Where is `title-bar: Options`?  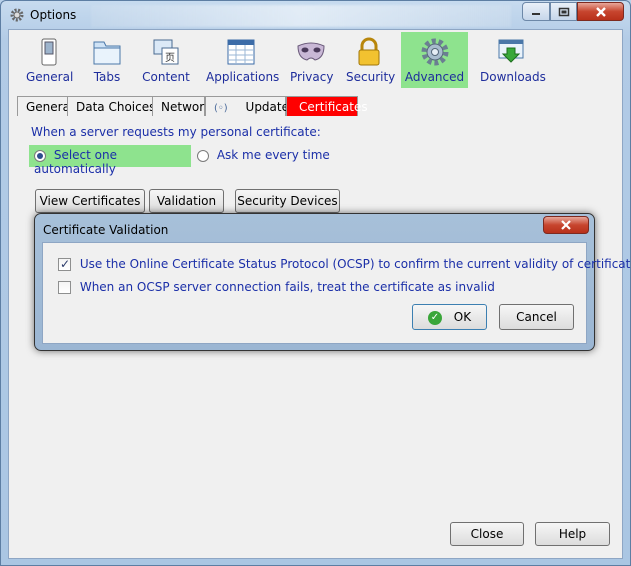 title-bar: Options is located at coordinates (315, 15).